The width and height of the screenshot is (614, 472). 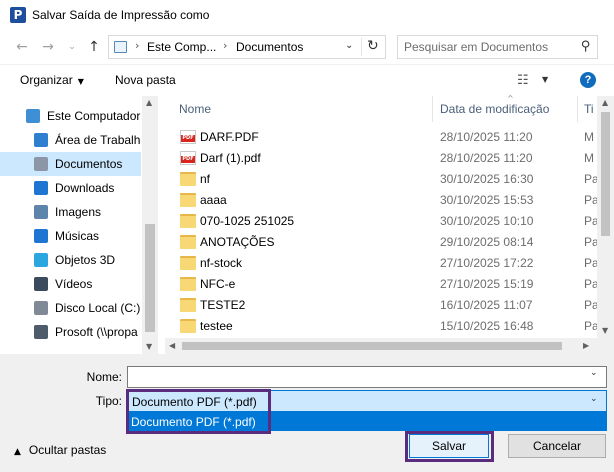 I want to click on app-icon: P, so click(x=18, y=15).